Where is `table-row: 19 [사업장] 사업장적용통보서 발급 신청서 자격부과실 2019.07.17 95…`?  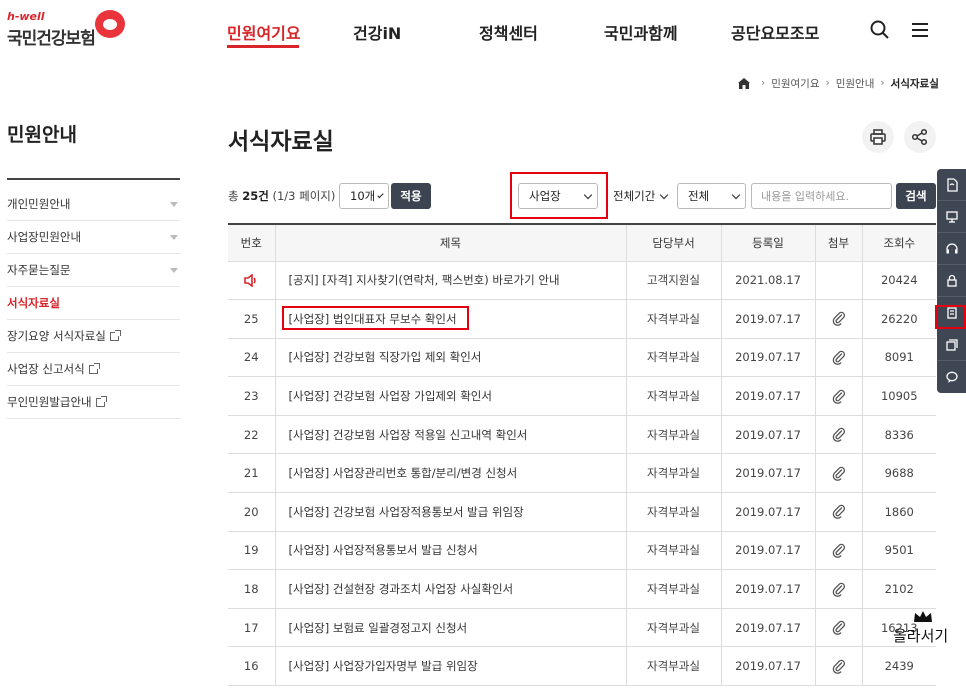 table-row: 19 [사업장] 사업장적용통보서 발급 신청서 자격부과실 2019.07.17 95… is located at coordinates (582, 551).